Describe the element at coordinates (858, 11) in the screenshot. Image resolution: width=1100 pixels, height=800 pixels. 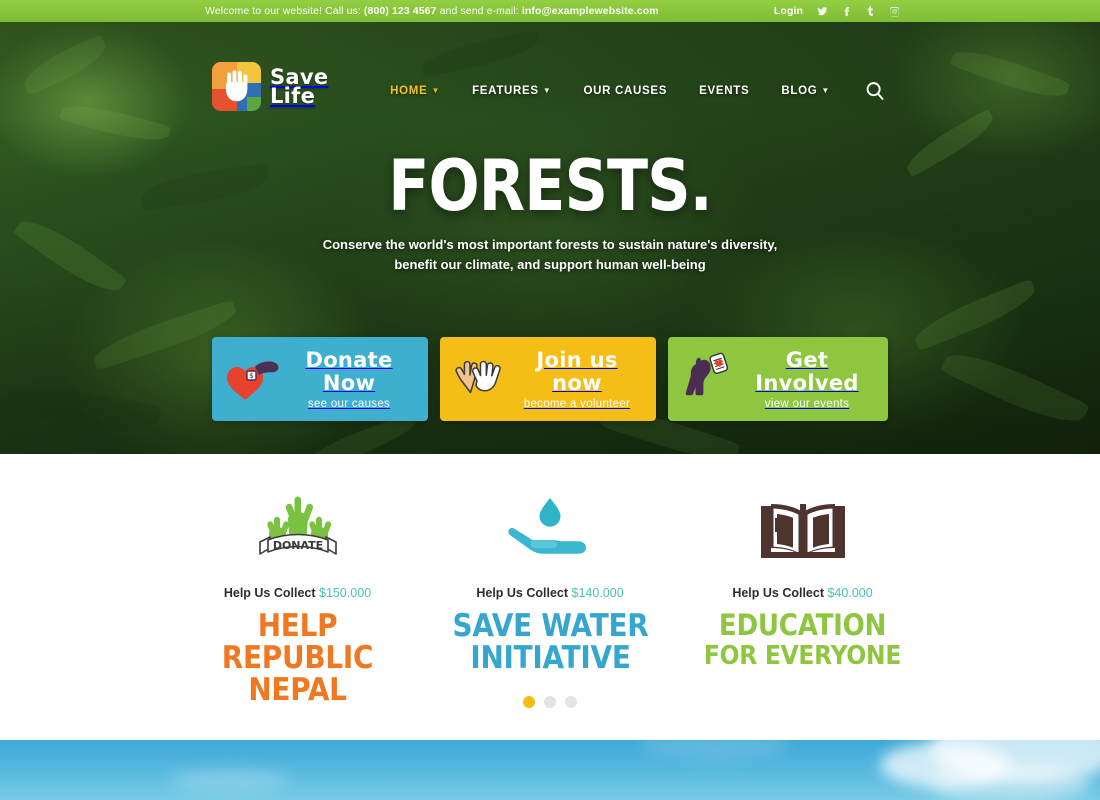
I see `social-links` at that location.